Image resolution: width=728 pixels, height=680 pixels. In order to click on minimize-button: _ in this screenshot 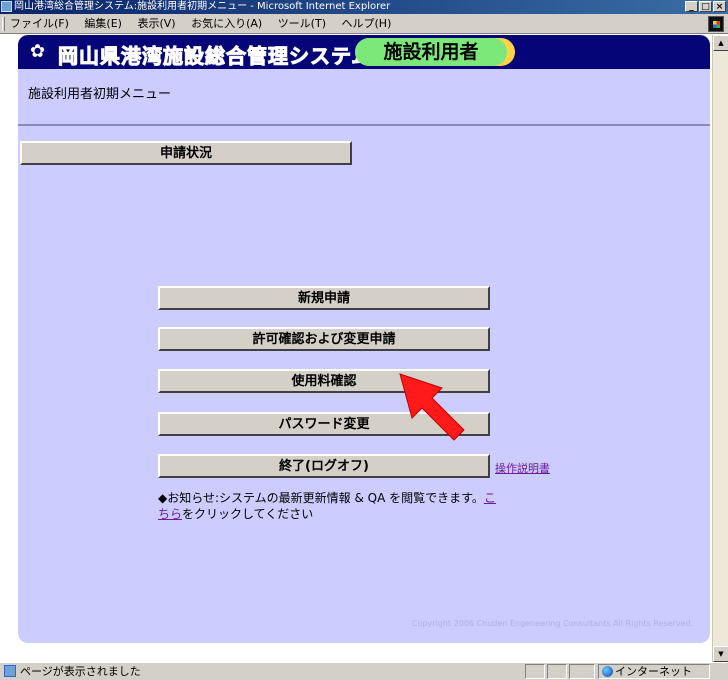, I will do `click(691, 6)`.